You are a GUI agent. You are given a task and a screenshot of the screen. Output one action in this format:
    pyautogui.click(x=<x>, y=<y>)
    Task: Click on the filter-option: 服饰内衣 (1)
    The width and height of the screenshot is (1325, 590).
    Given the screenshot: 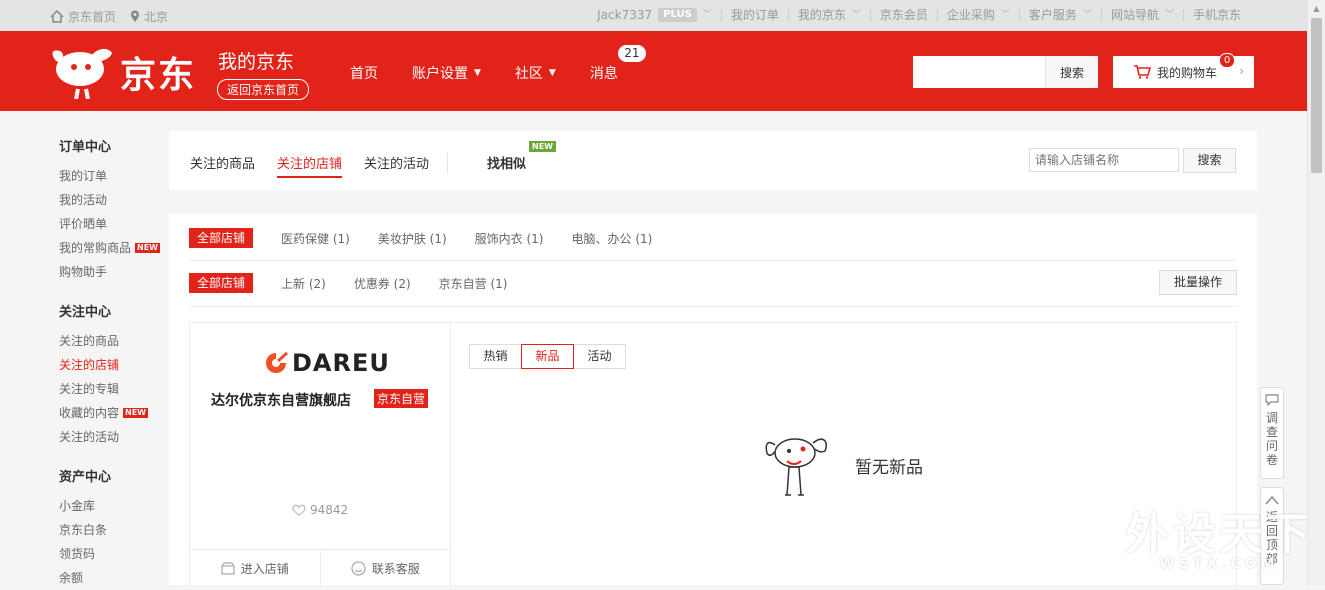 What is the action you would take?
    pyautogui.click(x=509, y=238)
    